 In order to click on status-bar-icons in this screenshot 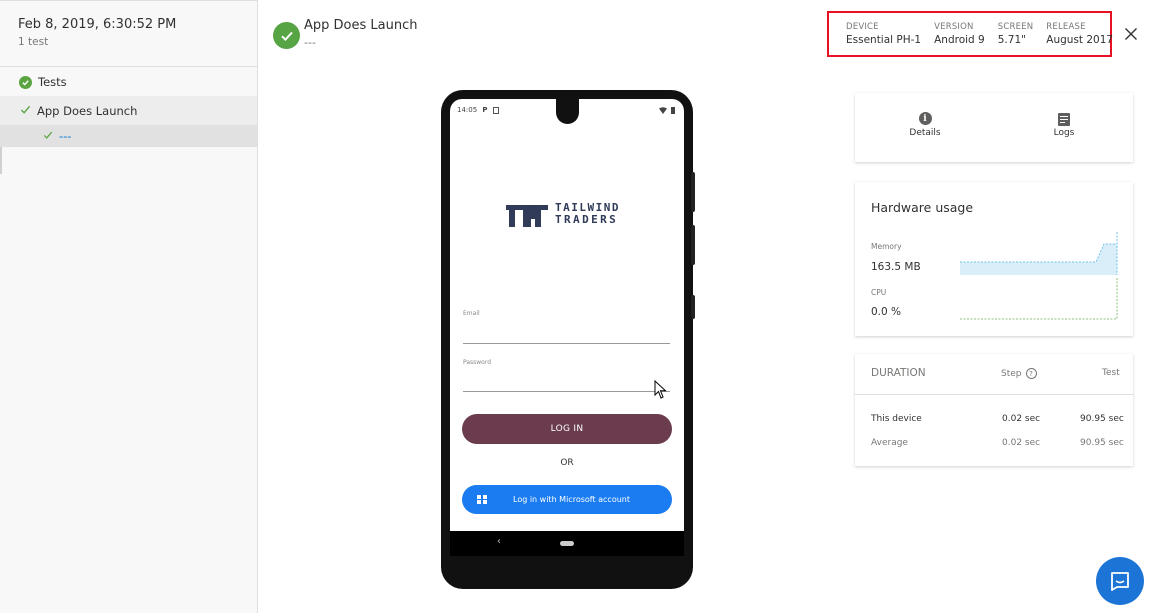, I will do `click(667, 110)`.